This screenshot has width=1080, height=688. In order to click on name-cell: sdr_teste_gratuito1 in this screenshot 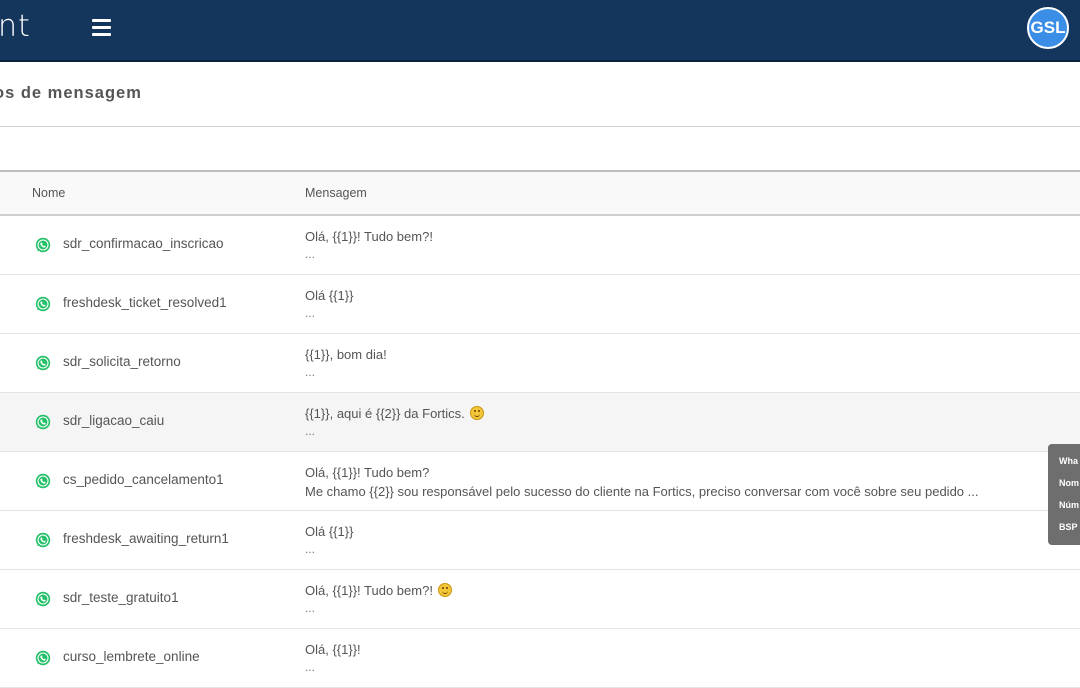, I will do `click(152, 599)`.